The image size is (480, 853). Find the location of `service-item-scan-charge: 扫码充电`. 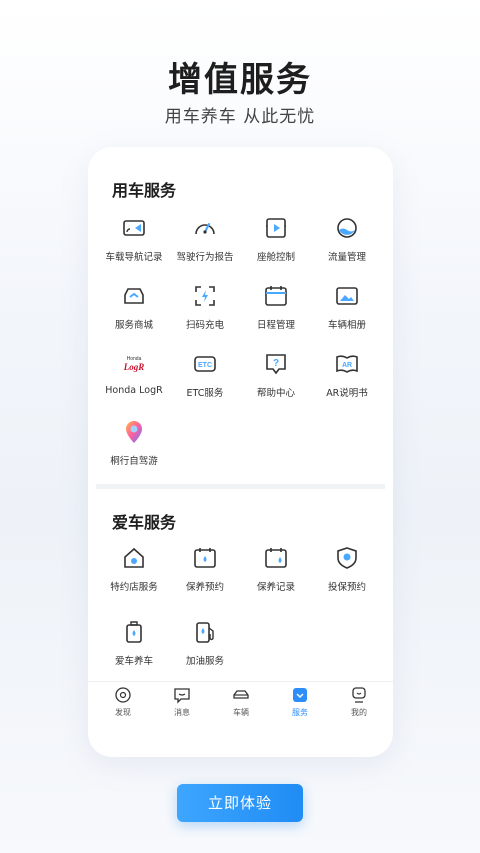

service-item-scan-charge: 扫码充电 is located at coordinates (205, 307).